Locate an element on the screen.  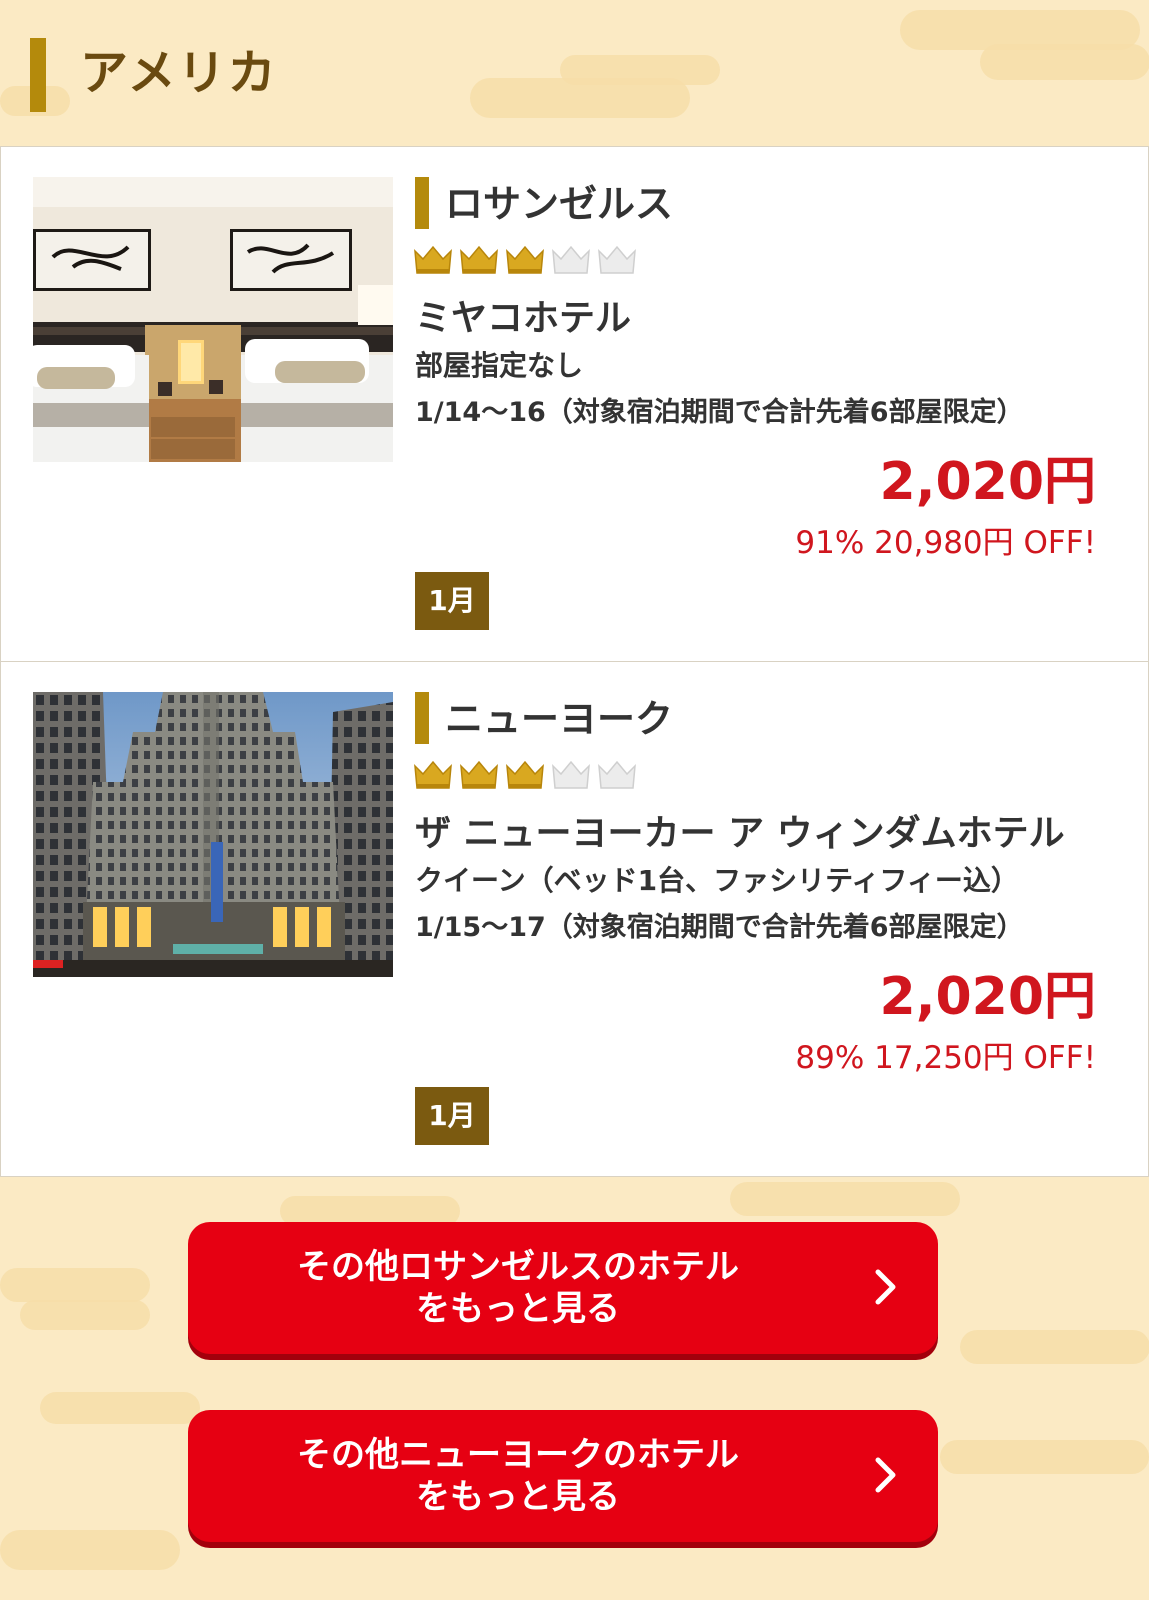
more-new-york-hotels-button: その他ニューヨークのホテル をもっと見る is located at coordinates (563, 1476).